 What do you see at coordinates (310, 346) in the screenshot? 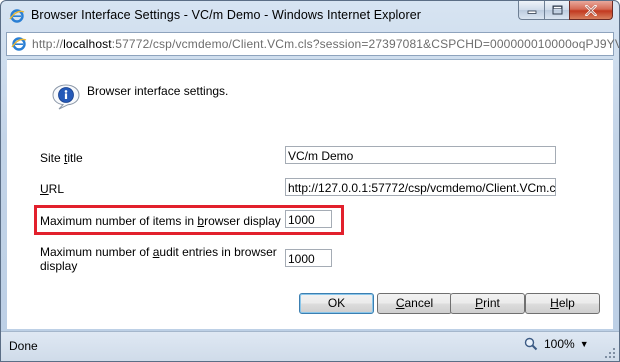
I see `status-bar: Done 100% ▼` at bounding box center [310, 346].